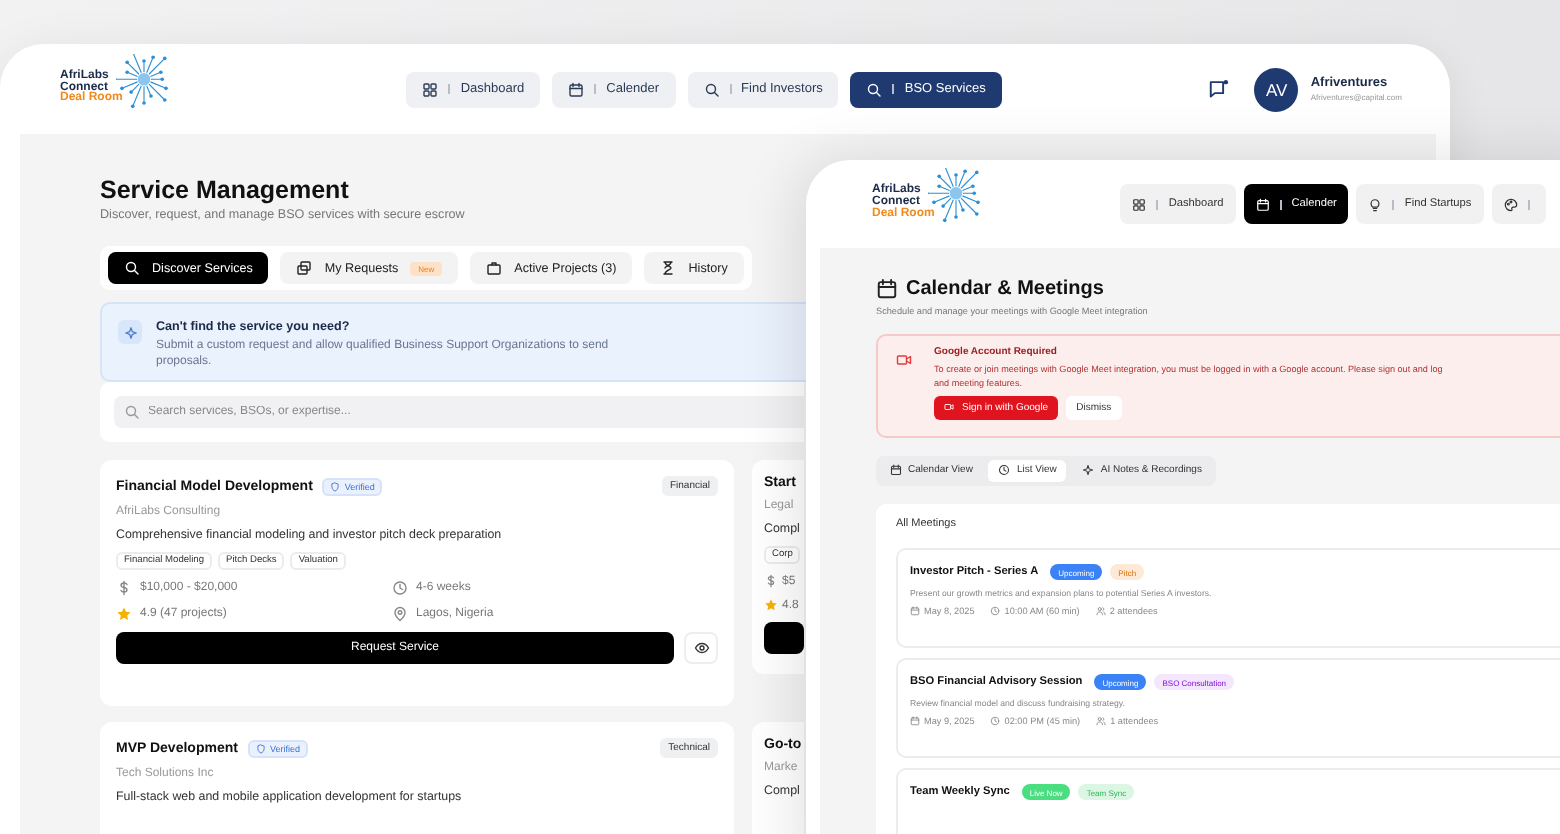 The image size is (1560, 834). Describe the element at coordinates (304, 268) in the screenshot. I see `copy-icon` at that location.